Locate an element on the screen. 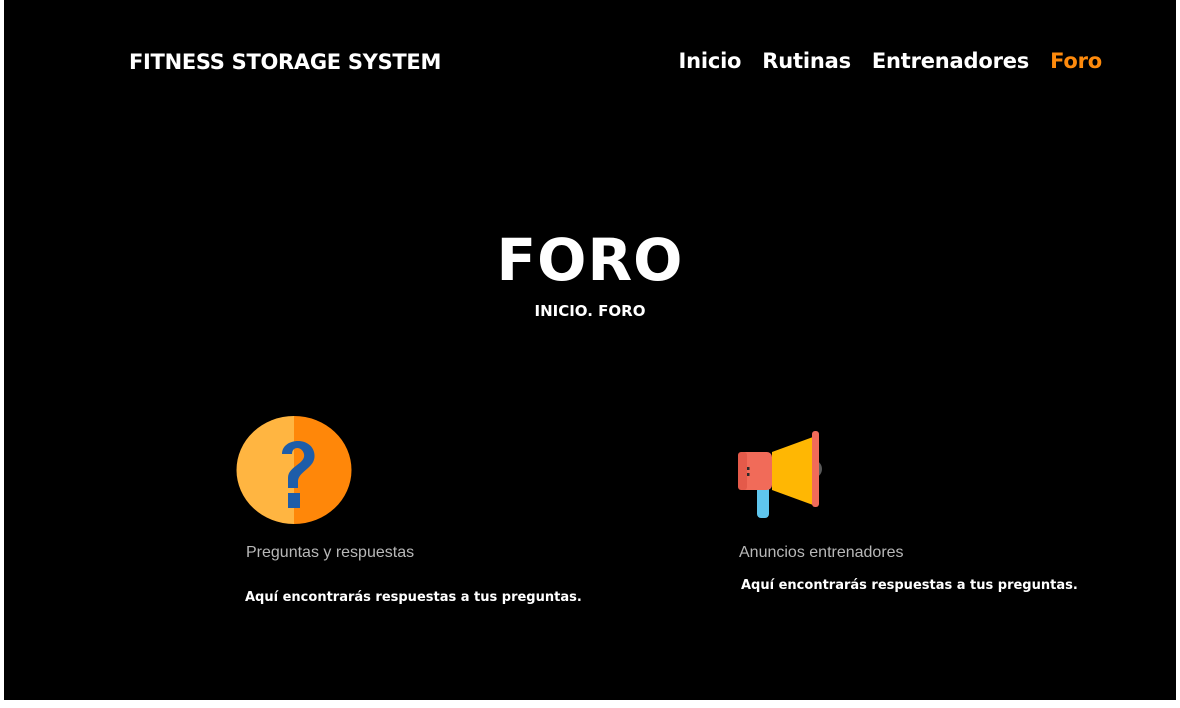 The image size is (1180, 708). nav-link-entrenadores: Entrenadores is located at coordinates (950, 61).